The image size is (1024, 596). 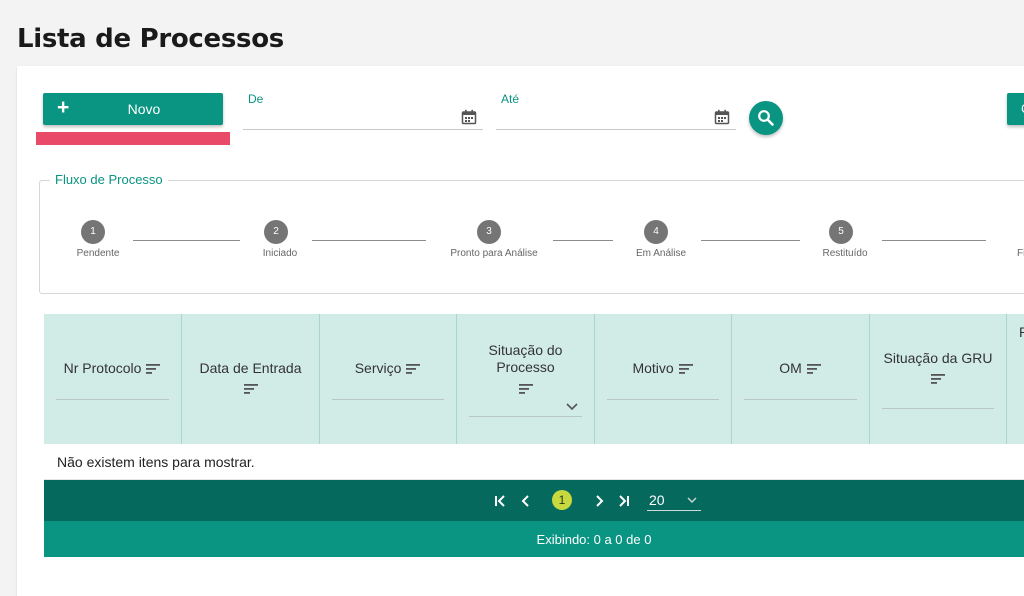 I want to click on column-label: Data de Entrada, so click(x=250, y=368).